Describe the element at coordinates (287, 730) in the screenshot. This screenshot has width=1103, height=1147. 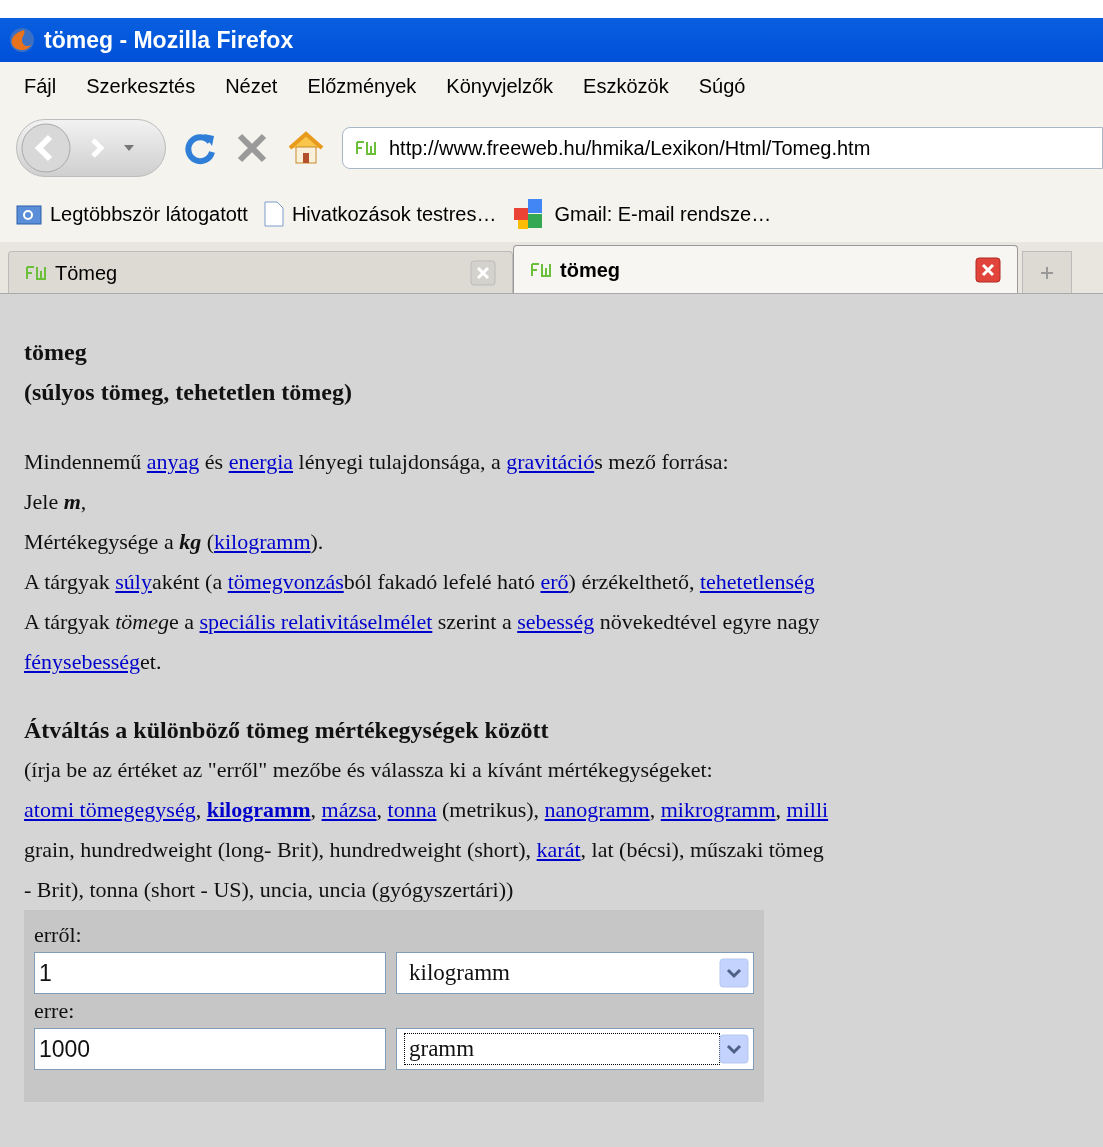
I see `section-heading: Átváltás a különböző tömeg mértékegységek között` at that location.